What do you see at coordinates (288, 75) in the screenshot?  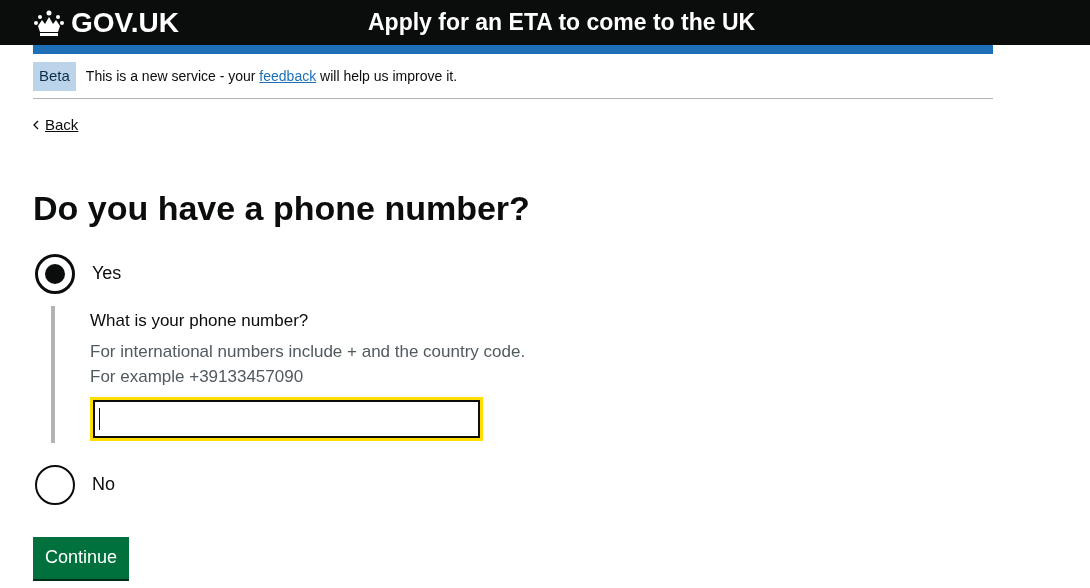 I see `feedback-link: feedback` at bounding box center [288, 75].